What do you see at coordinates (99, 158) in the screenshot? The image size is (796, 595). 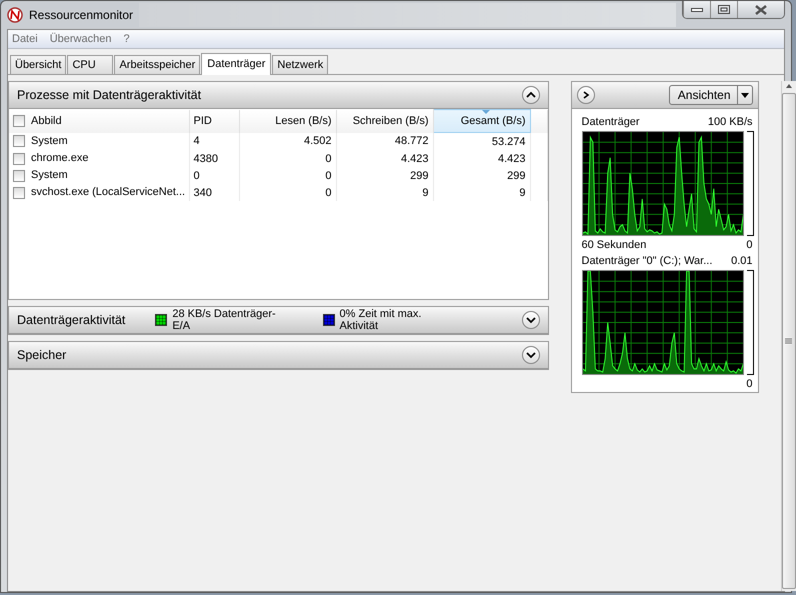 I see `table-cell: chrome.exe` at bounding box center [99, 158].